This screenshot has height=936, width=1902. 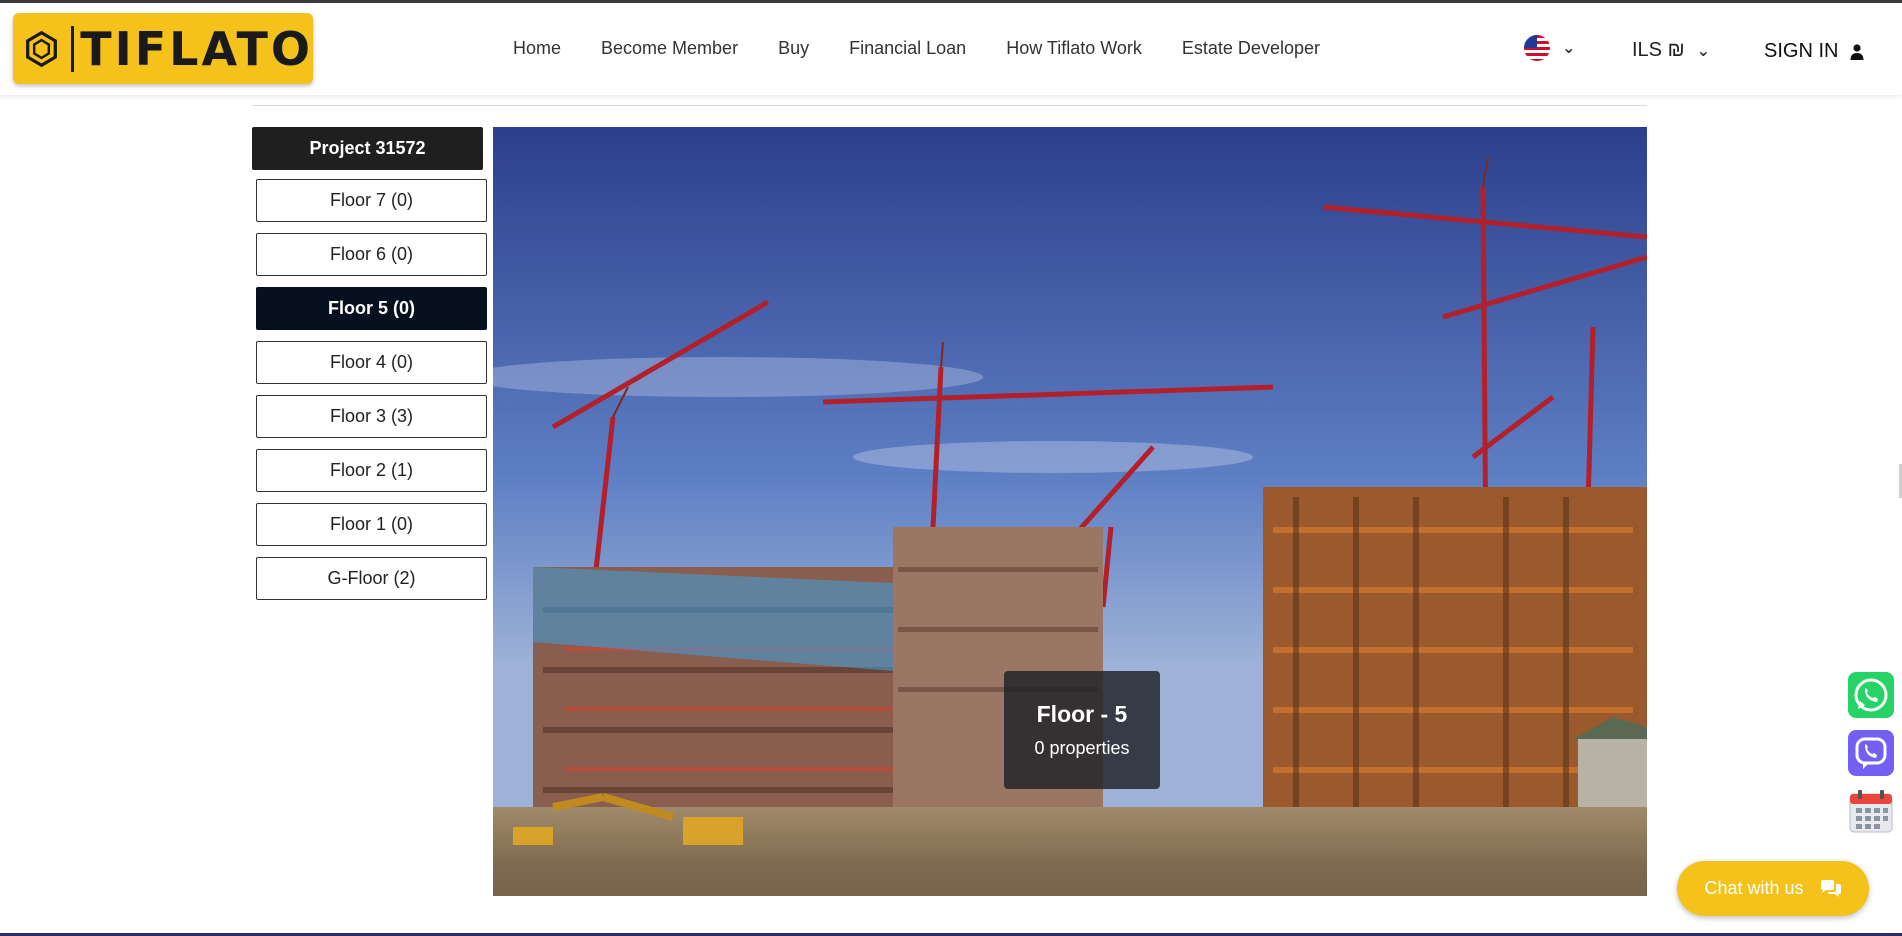 What do you see at coordinates (949, 105) in the screenshot?
I see `content-divider` at bounding box center [949, 105].